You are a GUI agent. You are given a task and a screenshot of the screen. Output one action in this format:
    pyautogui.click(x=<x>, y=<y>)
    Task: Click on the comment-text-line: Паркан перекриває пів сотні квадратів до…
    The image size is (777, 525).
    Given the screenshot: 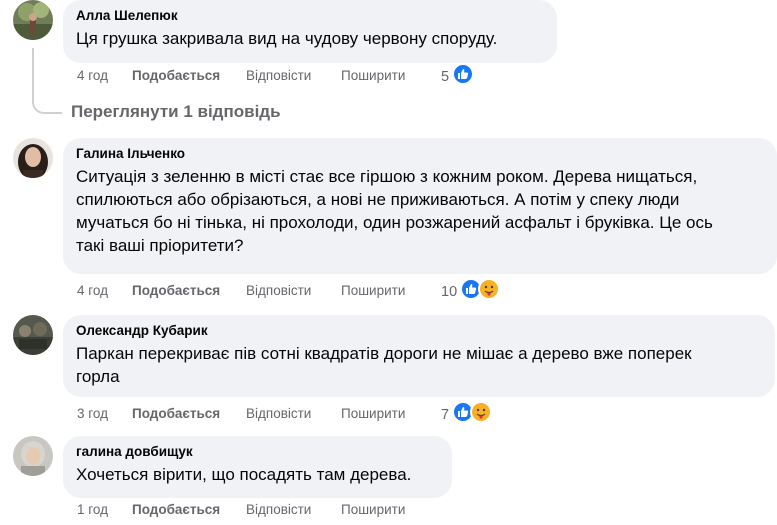 What is the action you would take?
    pyautogui.click(x=384, y=353)
    